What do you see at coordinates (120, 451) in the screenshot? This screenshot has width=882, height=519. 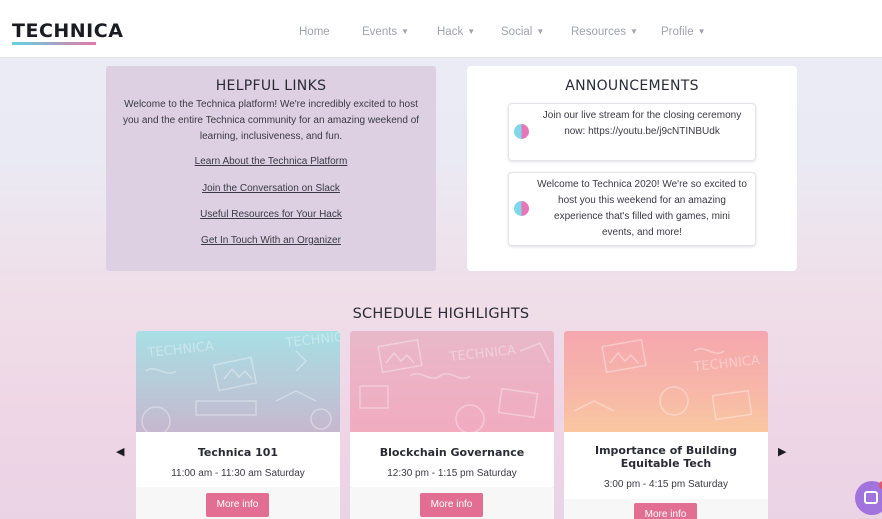 I see `carousel-prev-icon: ◀` at bounding box center [120, 451].